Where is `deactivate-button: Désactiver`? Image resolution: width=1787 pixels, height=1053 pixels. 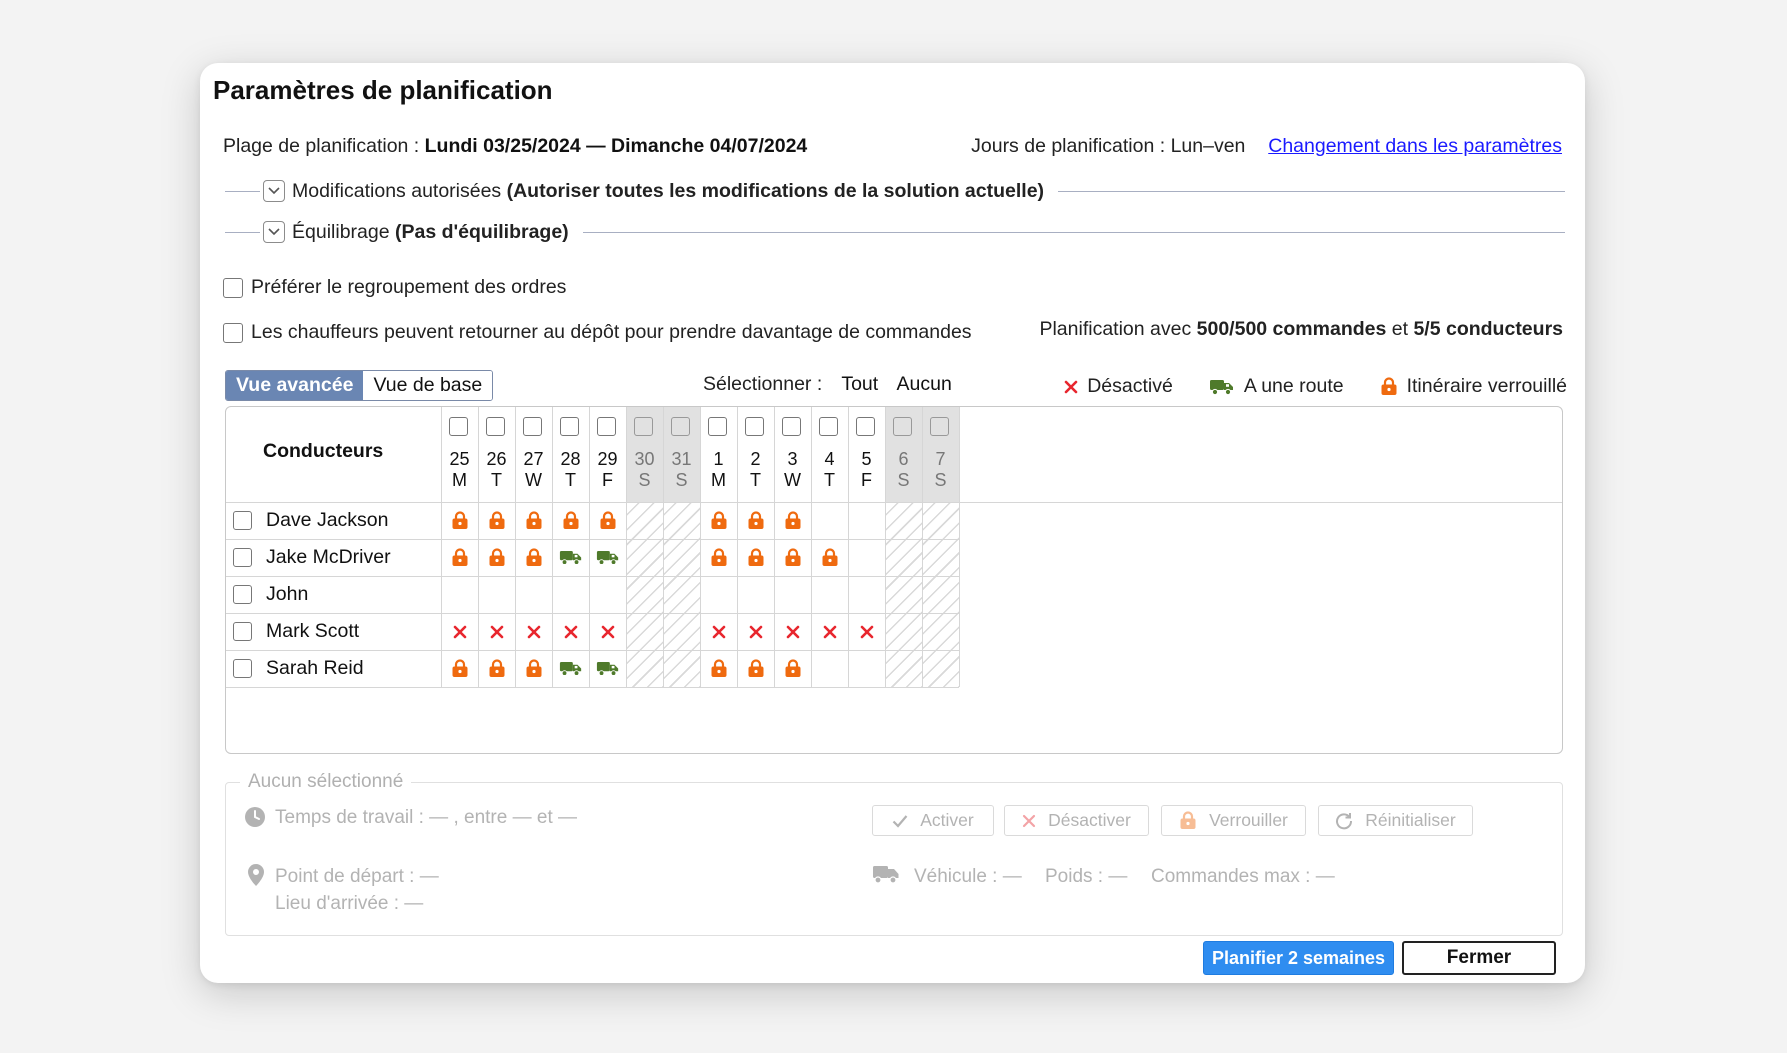 deactivate-button: Désactiver is located at coordinates (1076, 820).